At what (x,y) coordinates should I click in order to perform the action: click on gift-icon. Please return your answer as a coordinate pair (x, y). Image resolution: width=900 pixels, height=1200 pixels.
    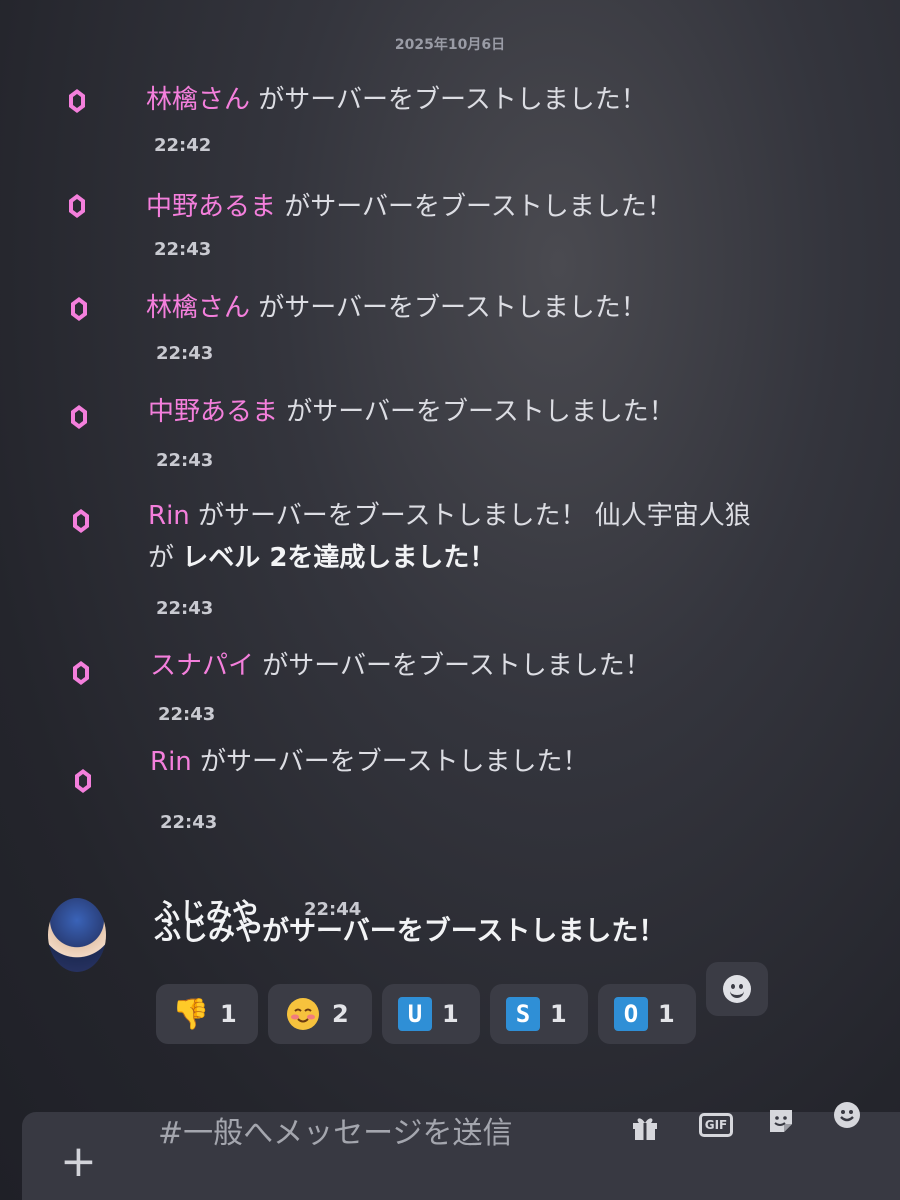
    Looking at the image, I should click on (645, 1129).